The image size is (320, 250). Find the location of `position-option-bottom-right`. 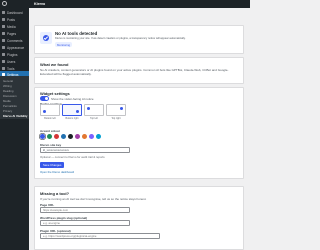

position-option-bottom-right is located at coordinates (72, 110).